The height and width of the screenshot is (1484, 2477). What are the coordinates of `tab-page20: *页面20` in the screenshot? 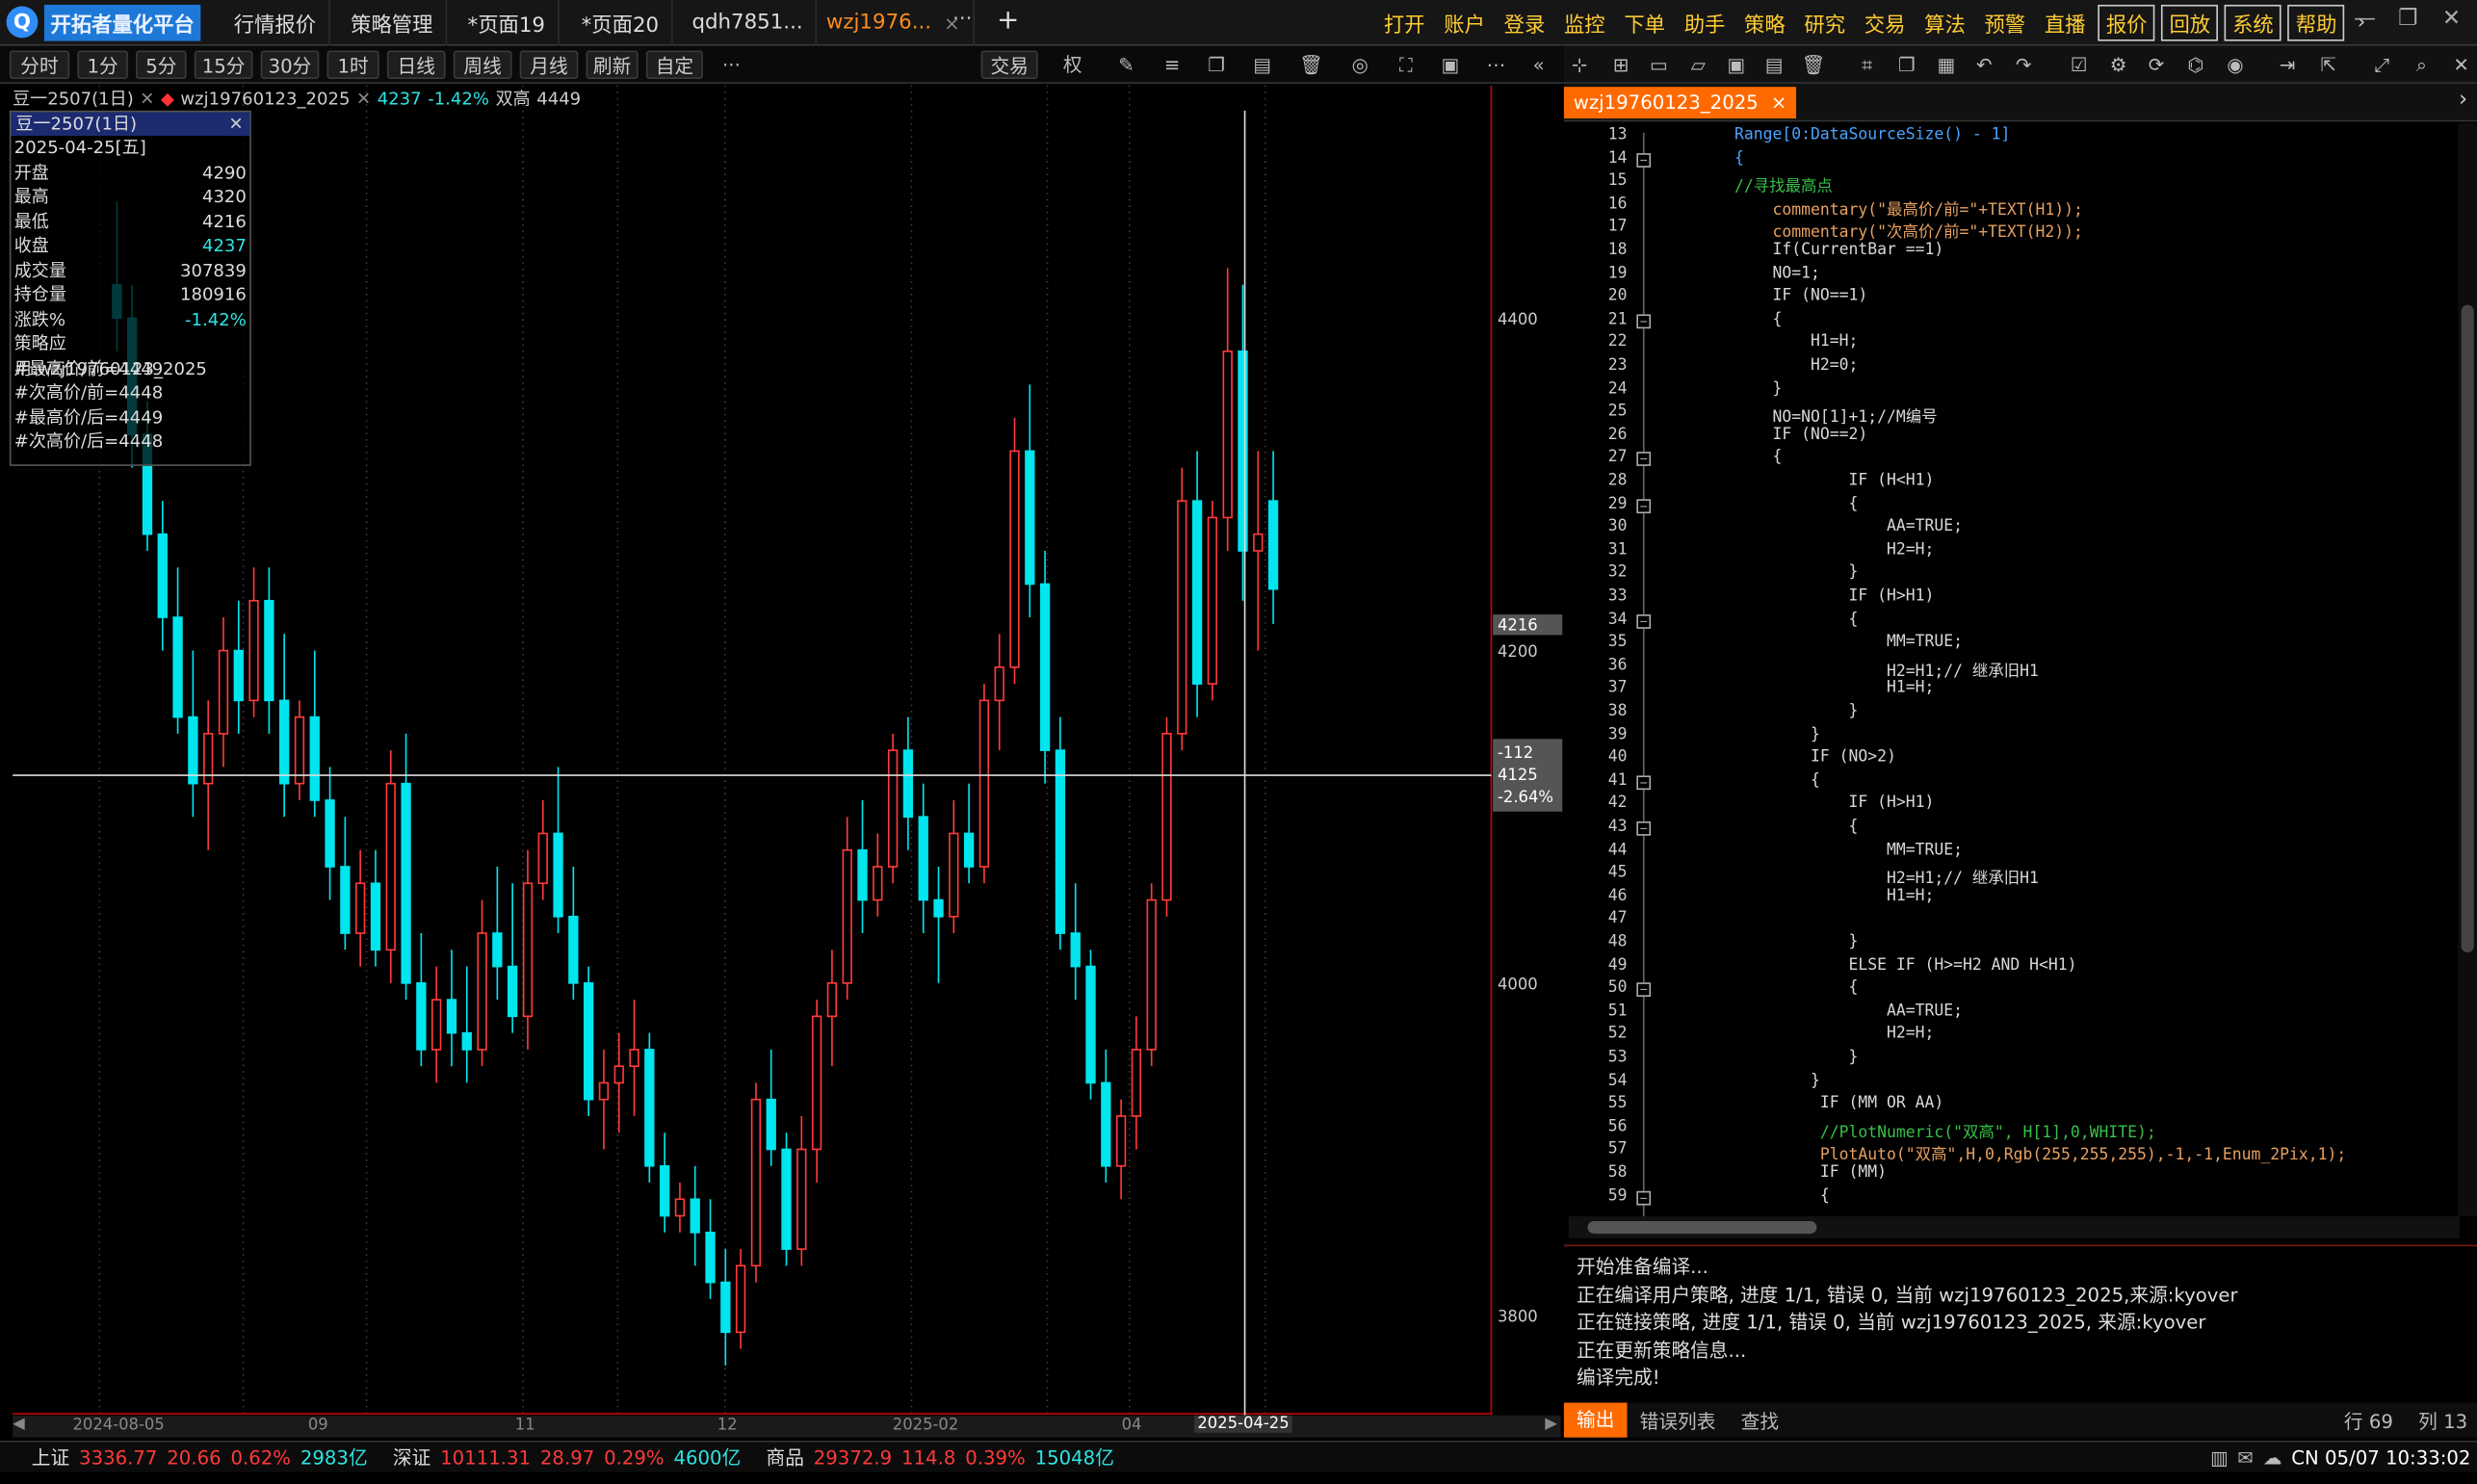 It's located at (621, 23).